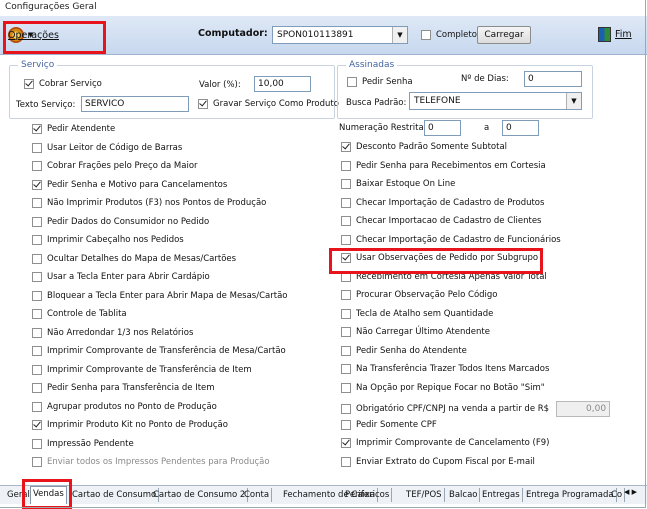 The height and width of the screenshot is (509, 647). What do you see at coordinates (220, 85) in the screenshot?
I see `service-value-label: Valor (%):` at bounding box center [220, 85].